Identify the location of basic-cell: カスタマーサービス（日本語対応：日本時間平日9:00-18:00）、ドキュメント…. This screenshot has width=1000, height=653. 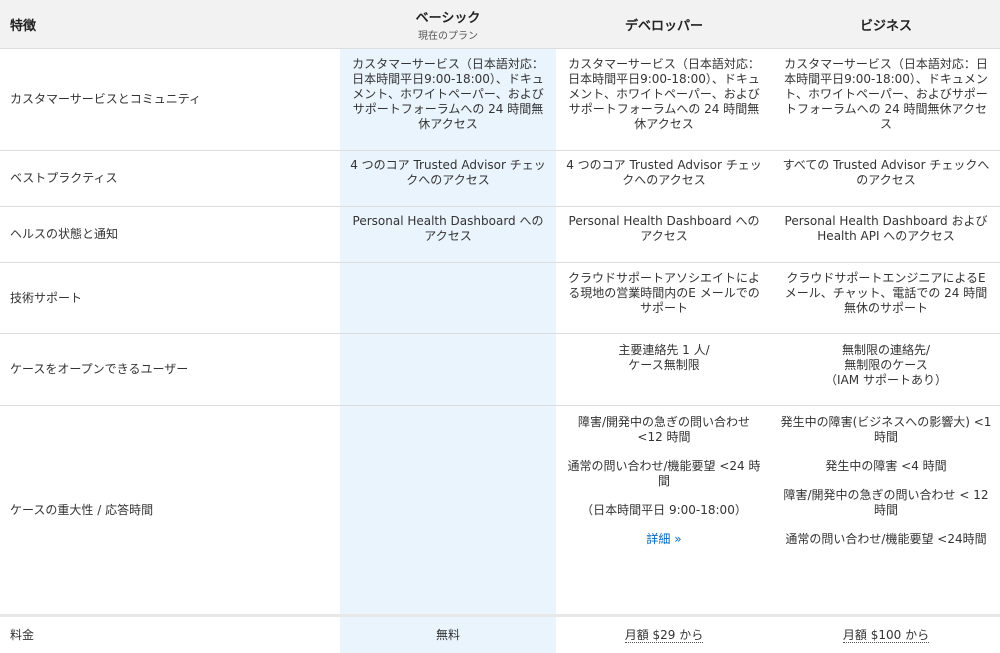
(448, 100).